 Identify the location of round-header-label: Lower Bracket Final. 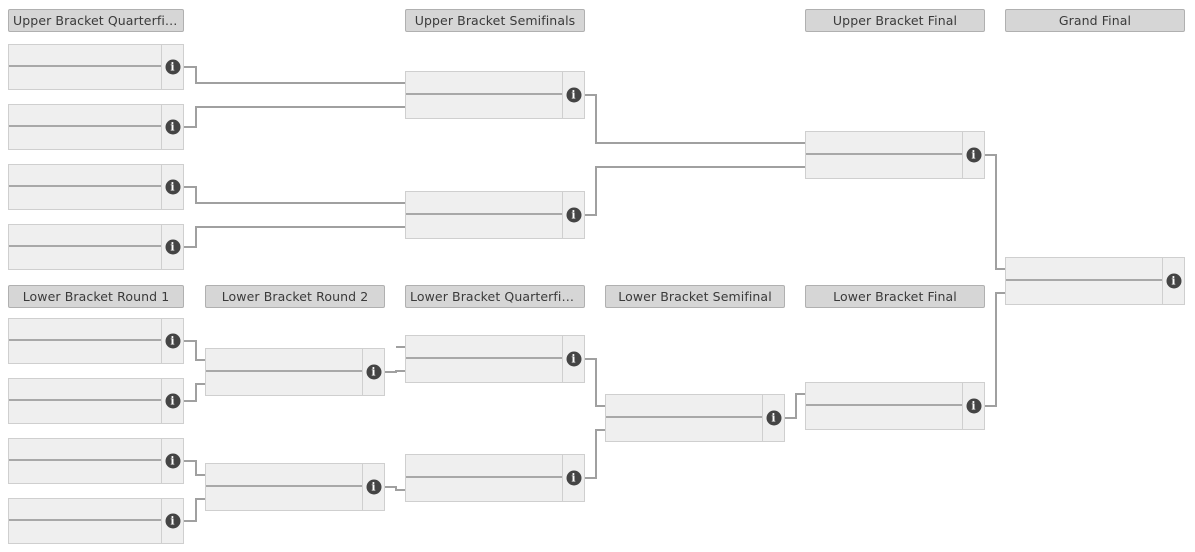
(895, 296).